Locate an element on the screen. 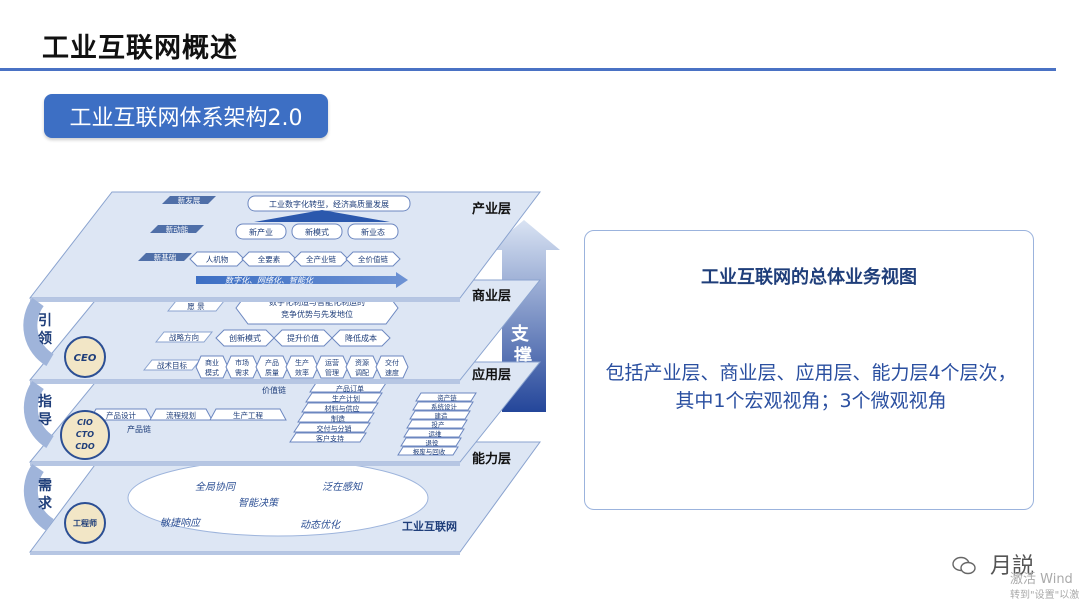  value-item: 产品订单 is located at coordinates (348, 387).